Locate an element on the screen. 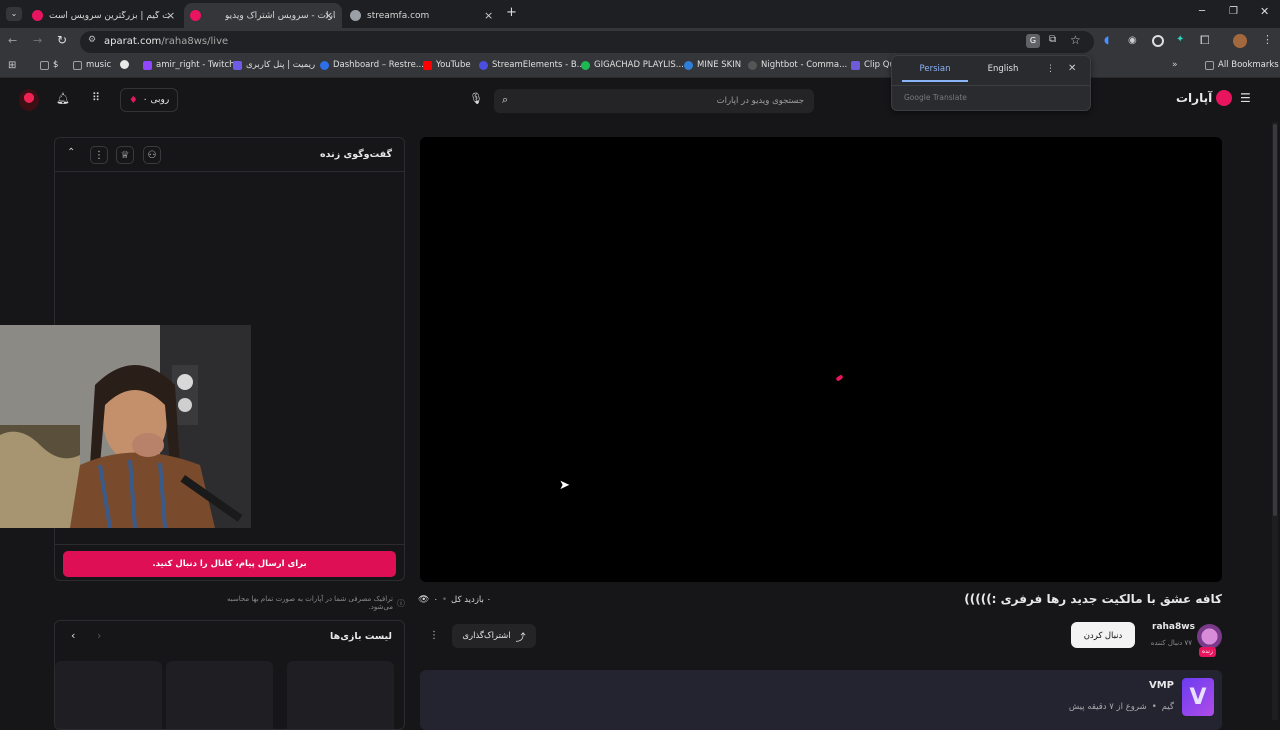 This screenshot has height=730, width=1280. bookmark-item: $ is located at coordinates (49, 65).